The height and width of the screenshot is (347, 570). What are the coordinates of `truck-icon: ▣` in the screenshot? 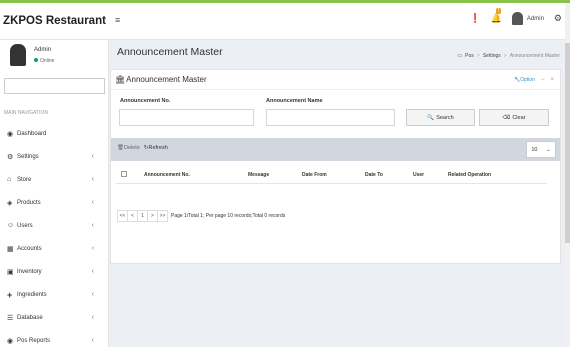 It's located at (10, 272).